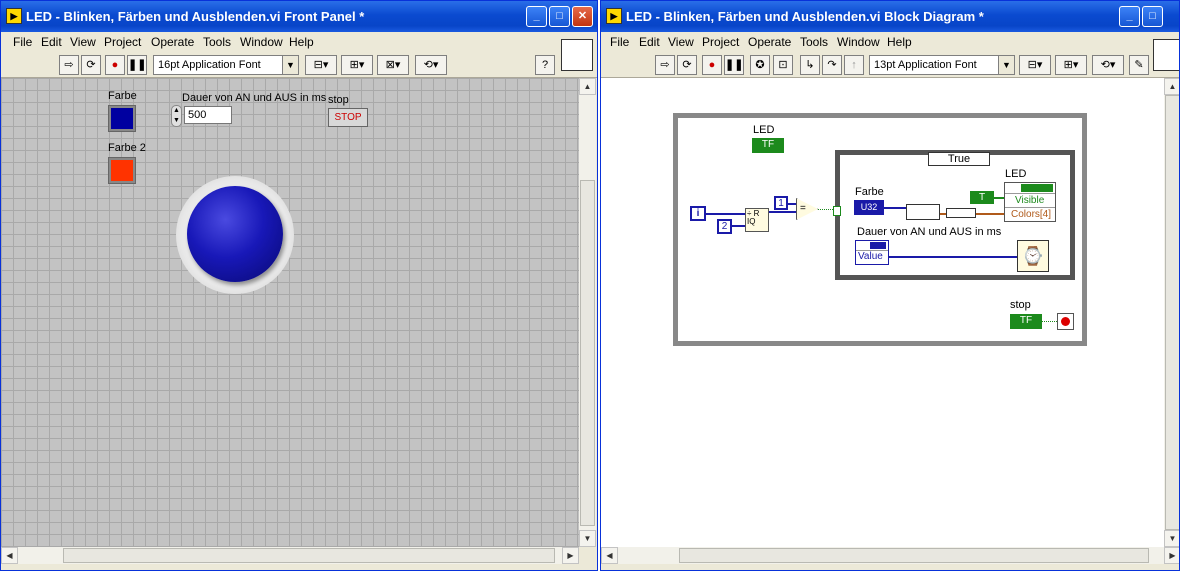 This screenshot has height=571, width=1180. What do you see at coordinates (122, 170) in the screenshot?
I see `farbe2-color-box` at bounding box center [122, 170].